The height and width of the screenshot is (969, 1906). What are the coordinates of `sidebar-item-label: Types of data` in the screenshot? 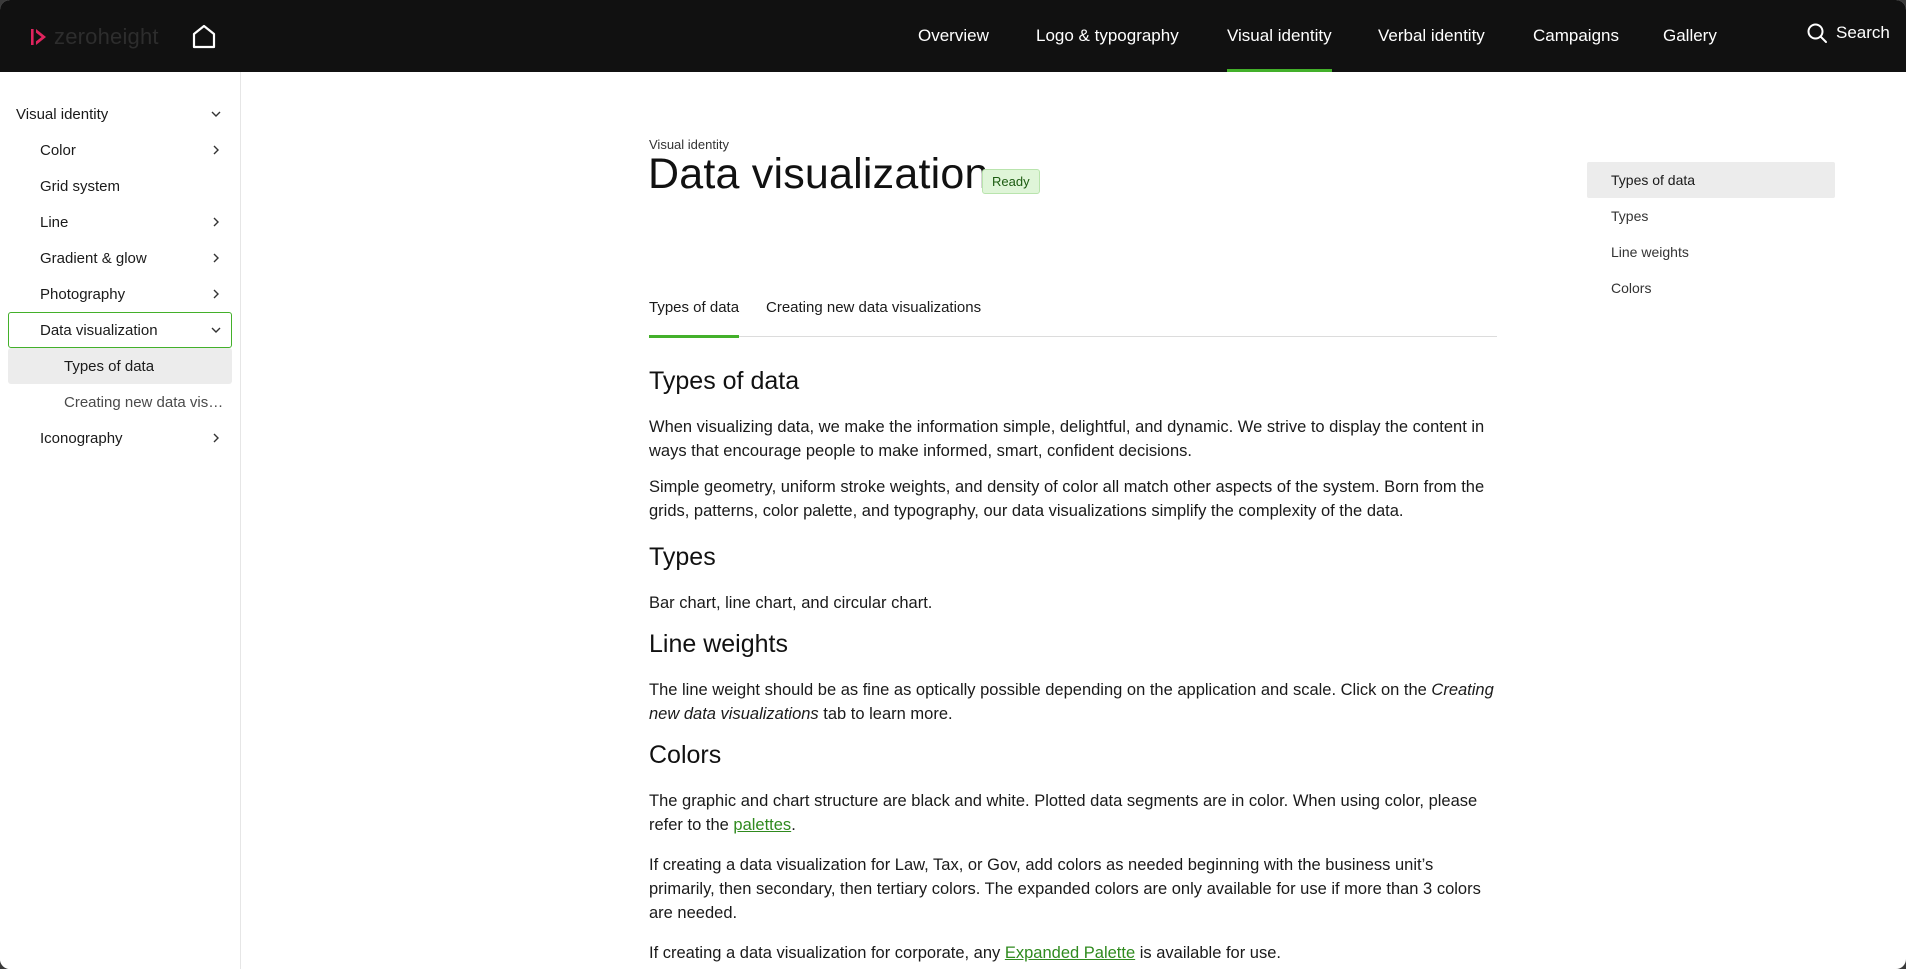 It's located at (109, 366).